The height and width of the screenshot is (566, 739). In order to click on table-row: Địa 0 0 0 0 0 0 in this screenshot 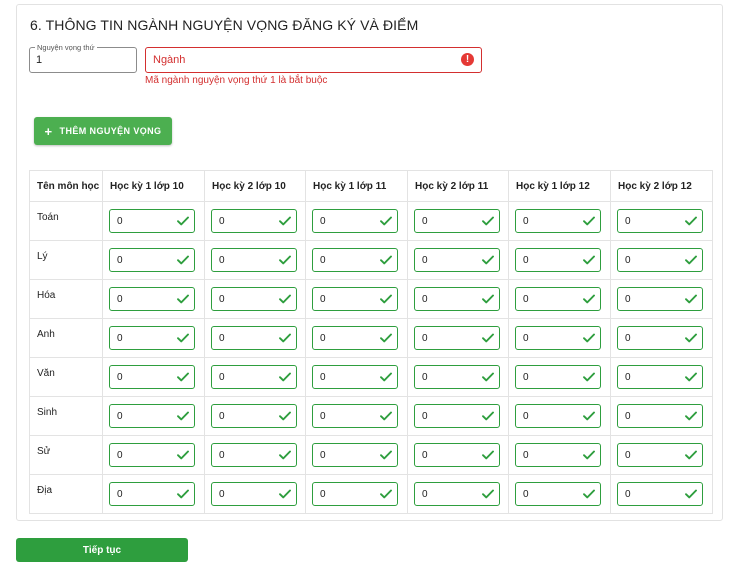, I will do `click(371, 494)`.